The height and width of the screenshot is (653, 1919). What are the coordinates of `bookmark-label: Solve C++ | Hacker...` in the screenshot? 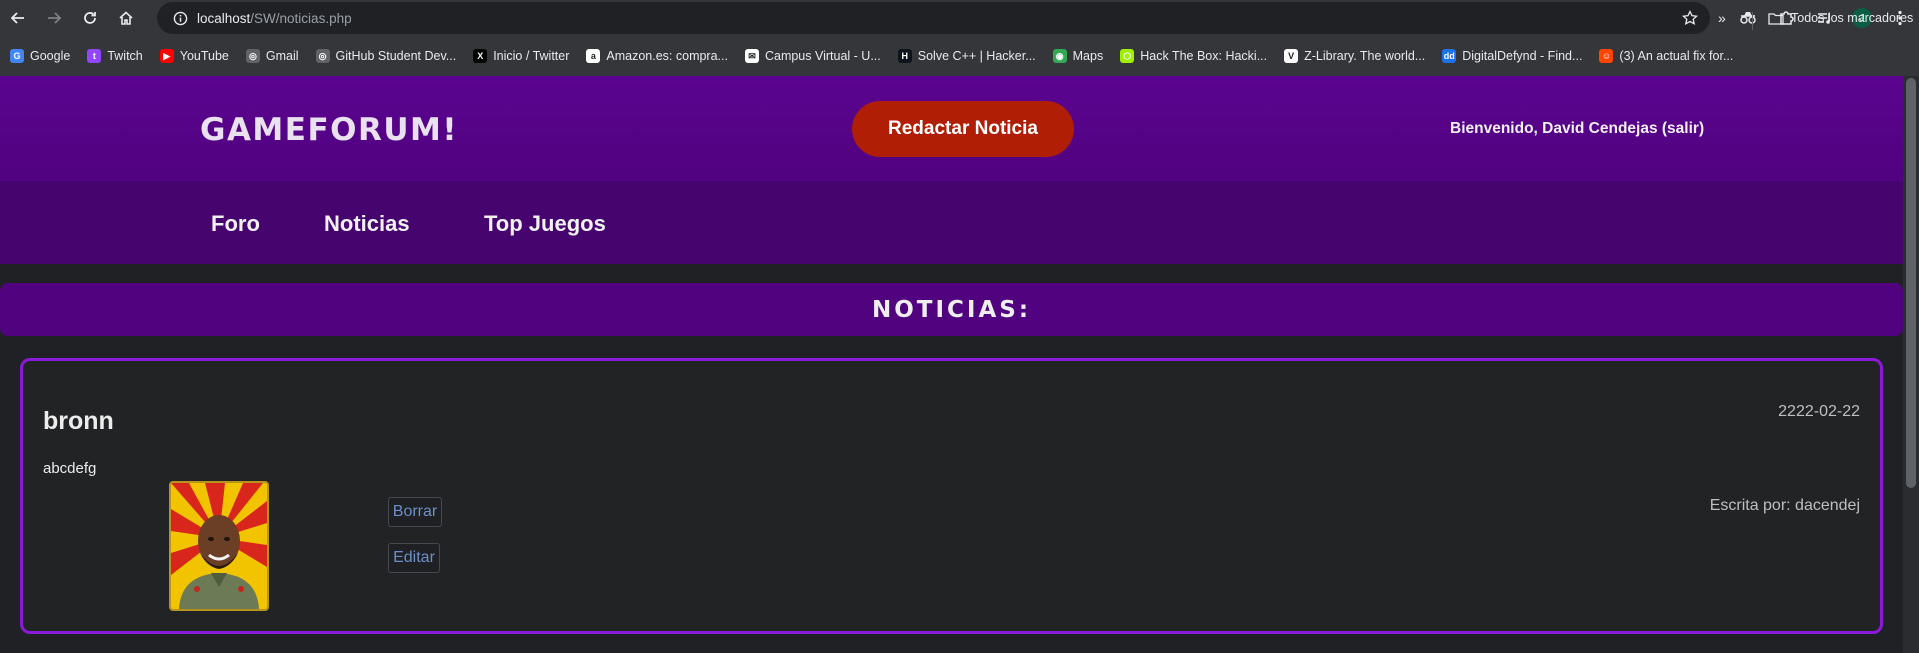 It's located at (976, 56).